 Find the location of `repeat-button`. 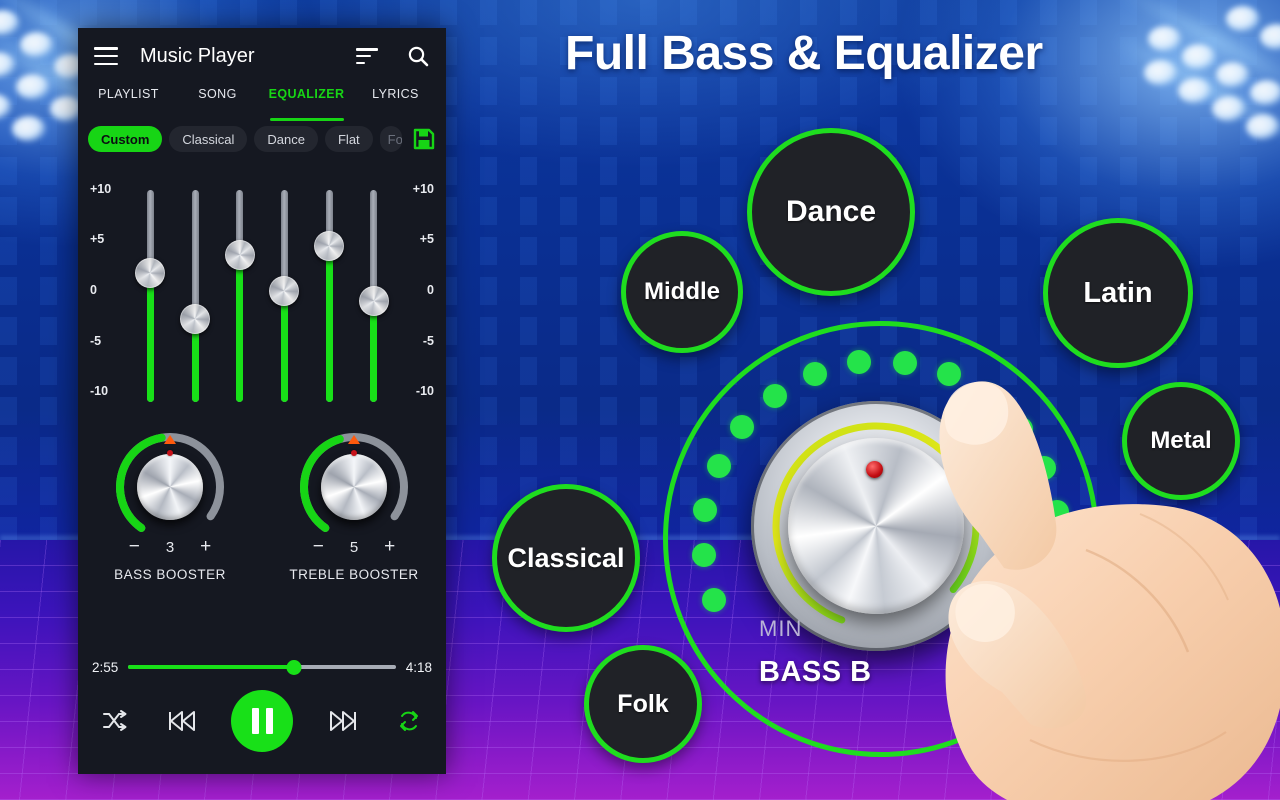

repeat-button is located at coordinates (409, 721).